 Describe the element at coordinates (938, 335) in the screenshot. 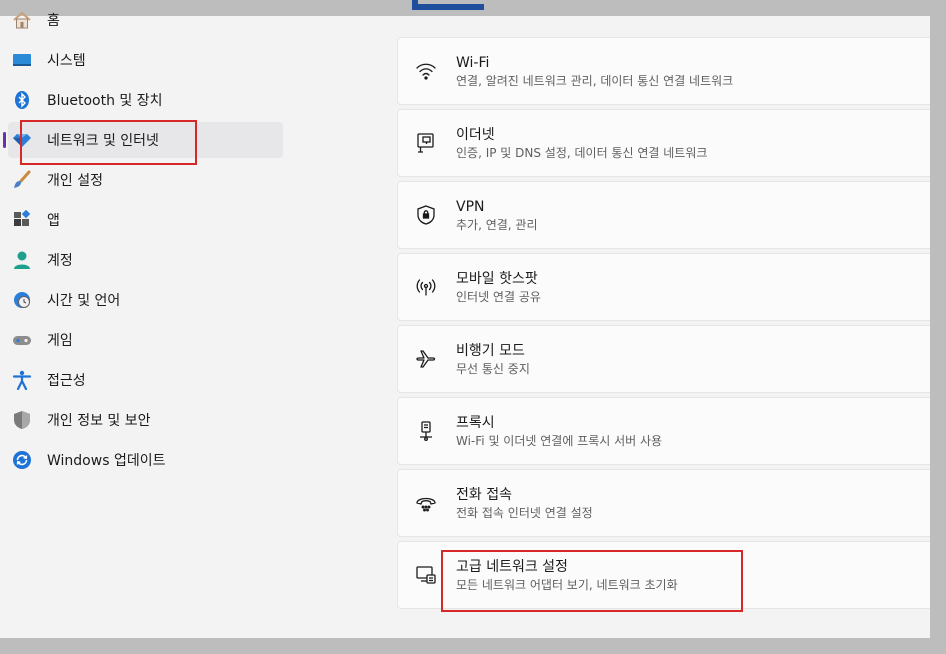

I see `background-right` at that location.